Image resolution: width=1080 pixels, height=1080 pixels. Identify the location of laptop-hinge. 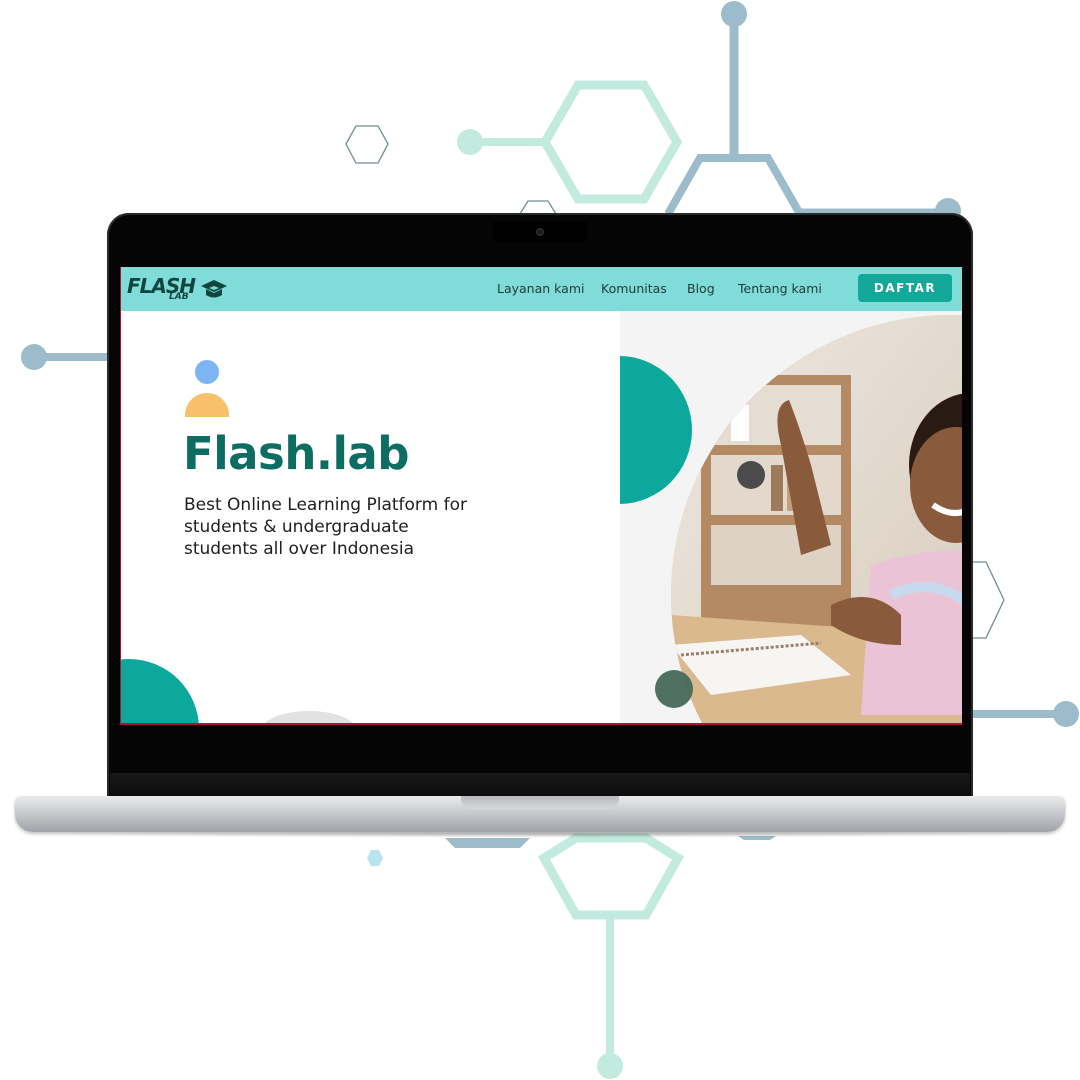
(540, 785).